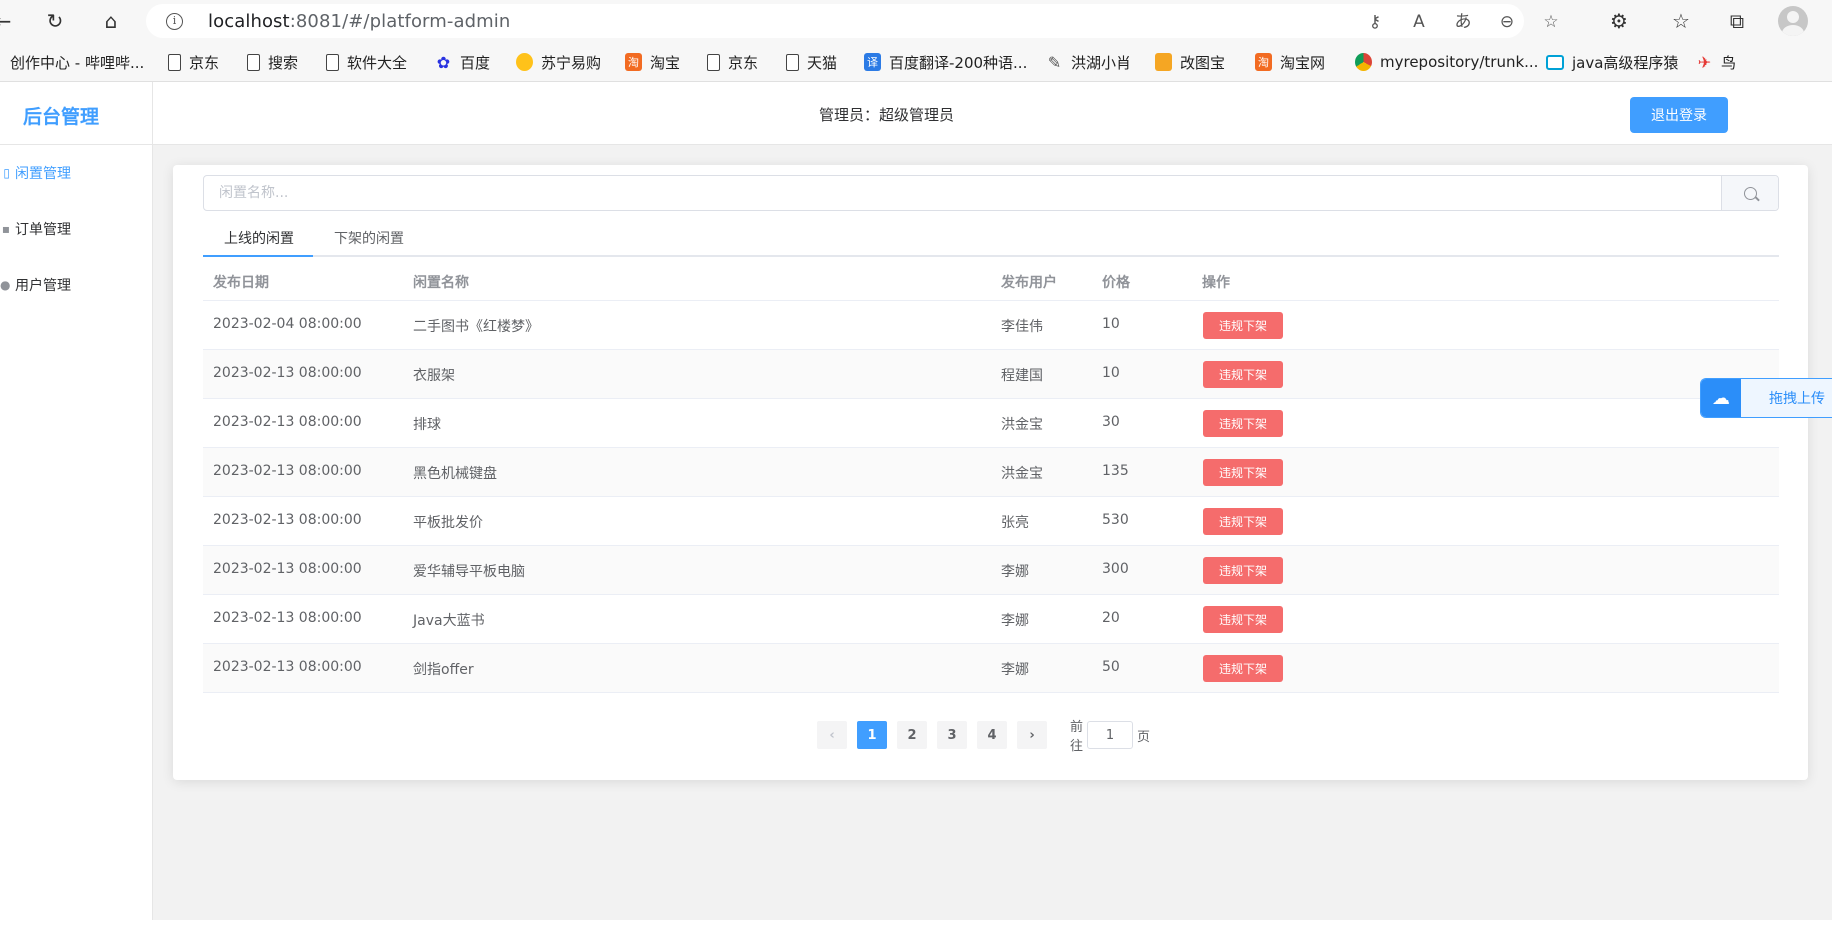 The height and width of the screenshot is (936, 1832). What do you see at coordinates (1463, 22) in the screenshot?
I see `translate-icon: あ` at bounding box center [1463, 22].